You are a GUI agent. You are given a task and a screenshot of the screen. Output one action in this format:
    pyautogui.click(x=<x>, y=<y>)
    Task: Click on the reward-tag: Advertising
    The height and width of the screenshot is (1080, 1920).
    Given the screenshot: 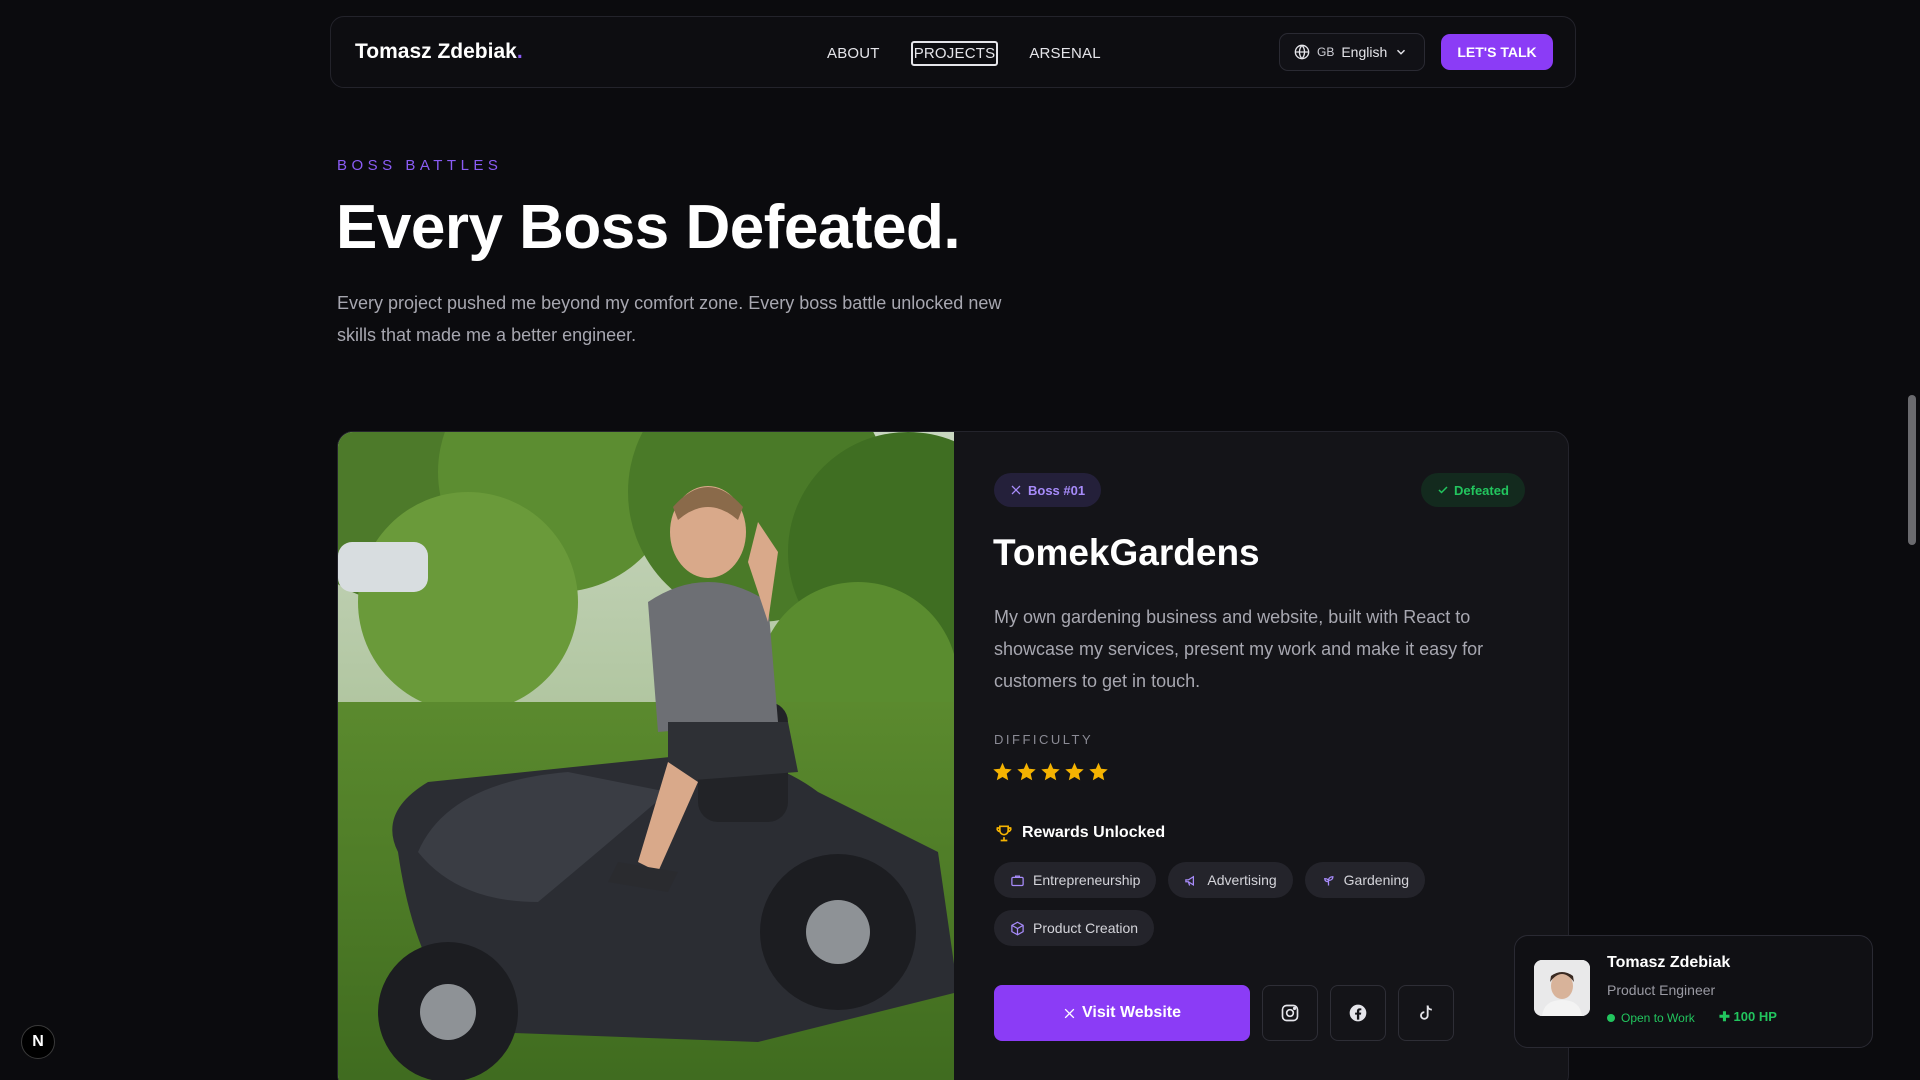 What is the action you would take?
    pyautogui.click(x=1230, y=880)
    